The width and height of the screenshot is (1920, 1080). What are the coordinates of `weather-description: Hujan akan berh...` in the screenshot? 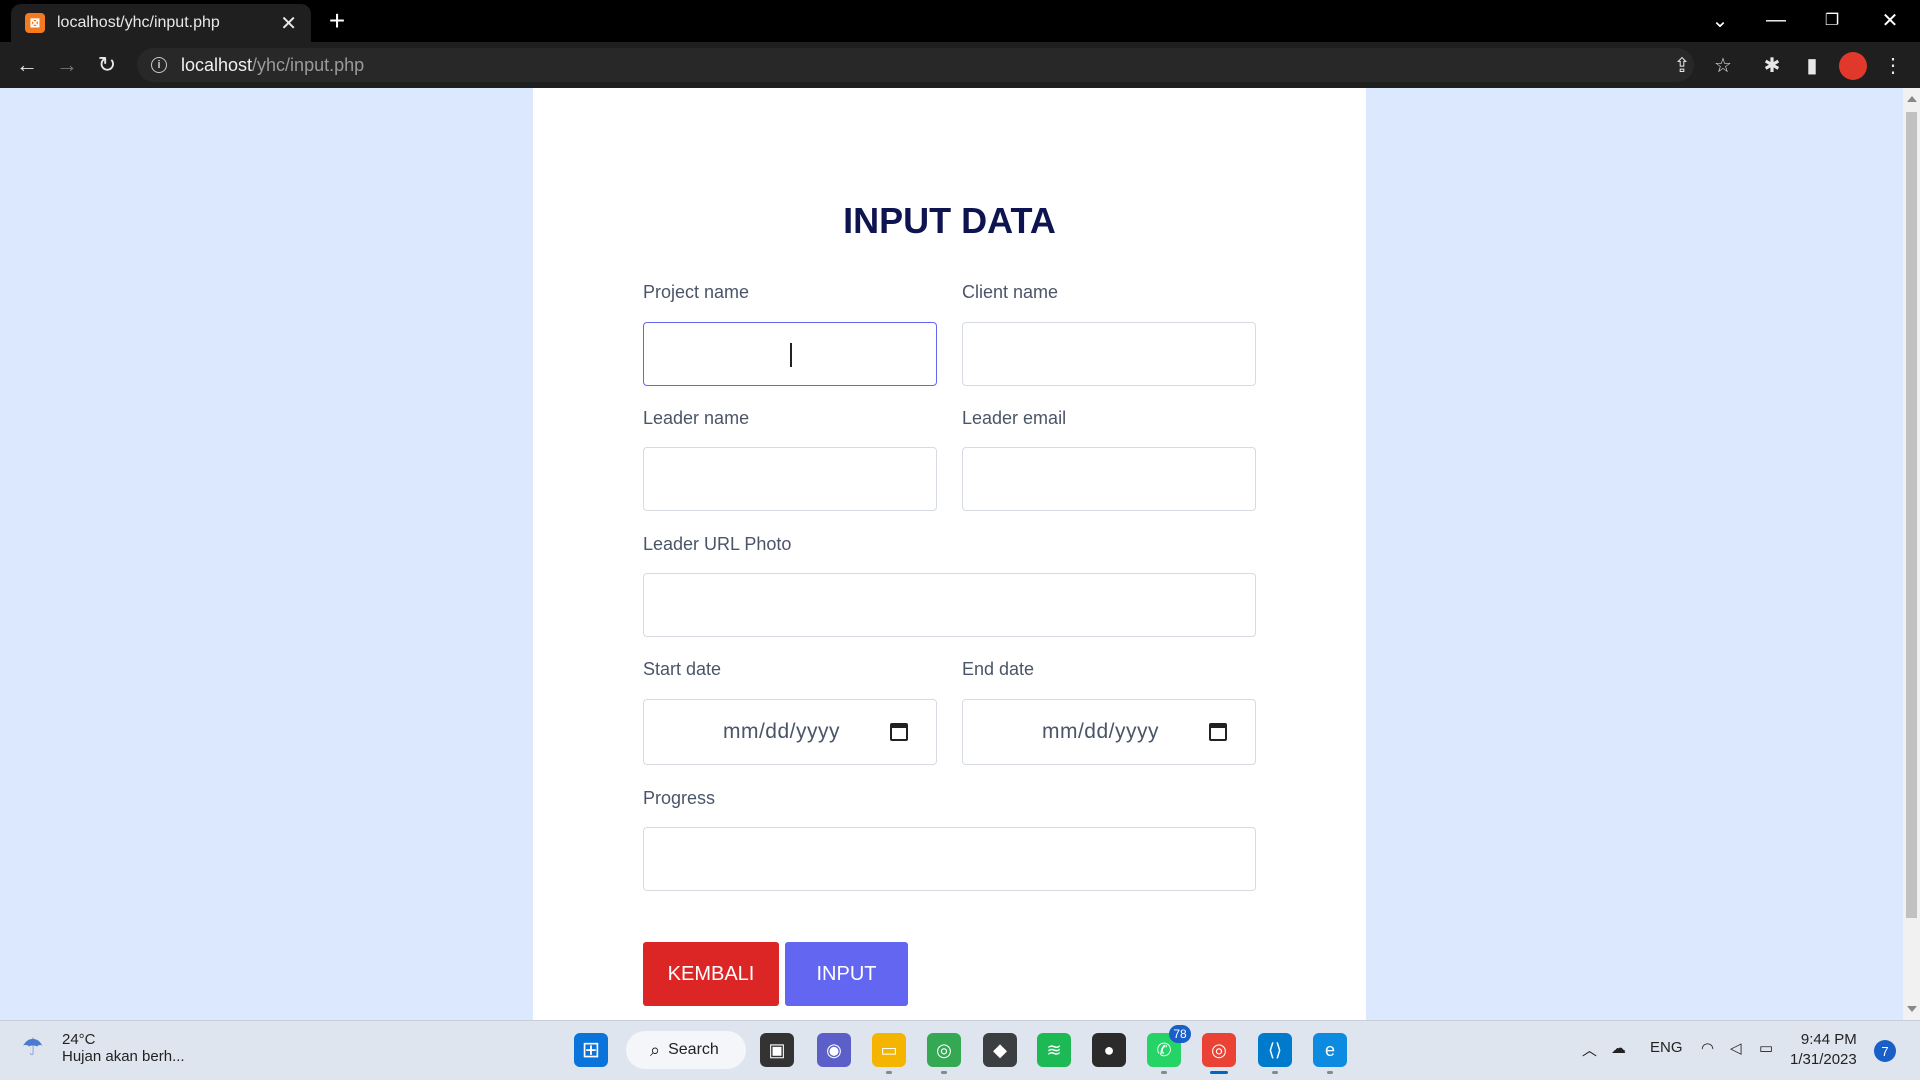 It's located at (123, 1056).